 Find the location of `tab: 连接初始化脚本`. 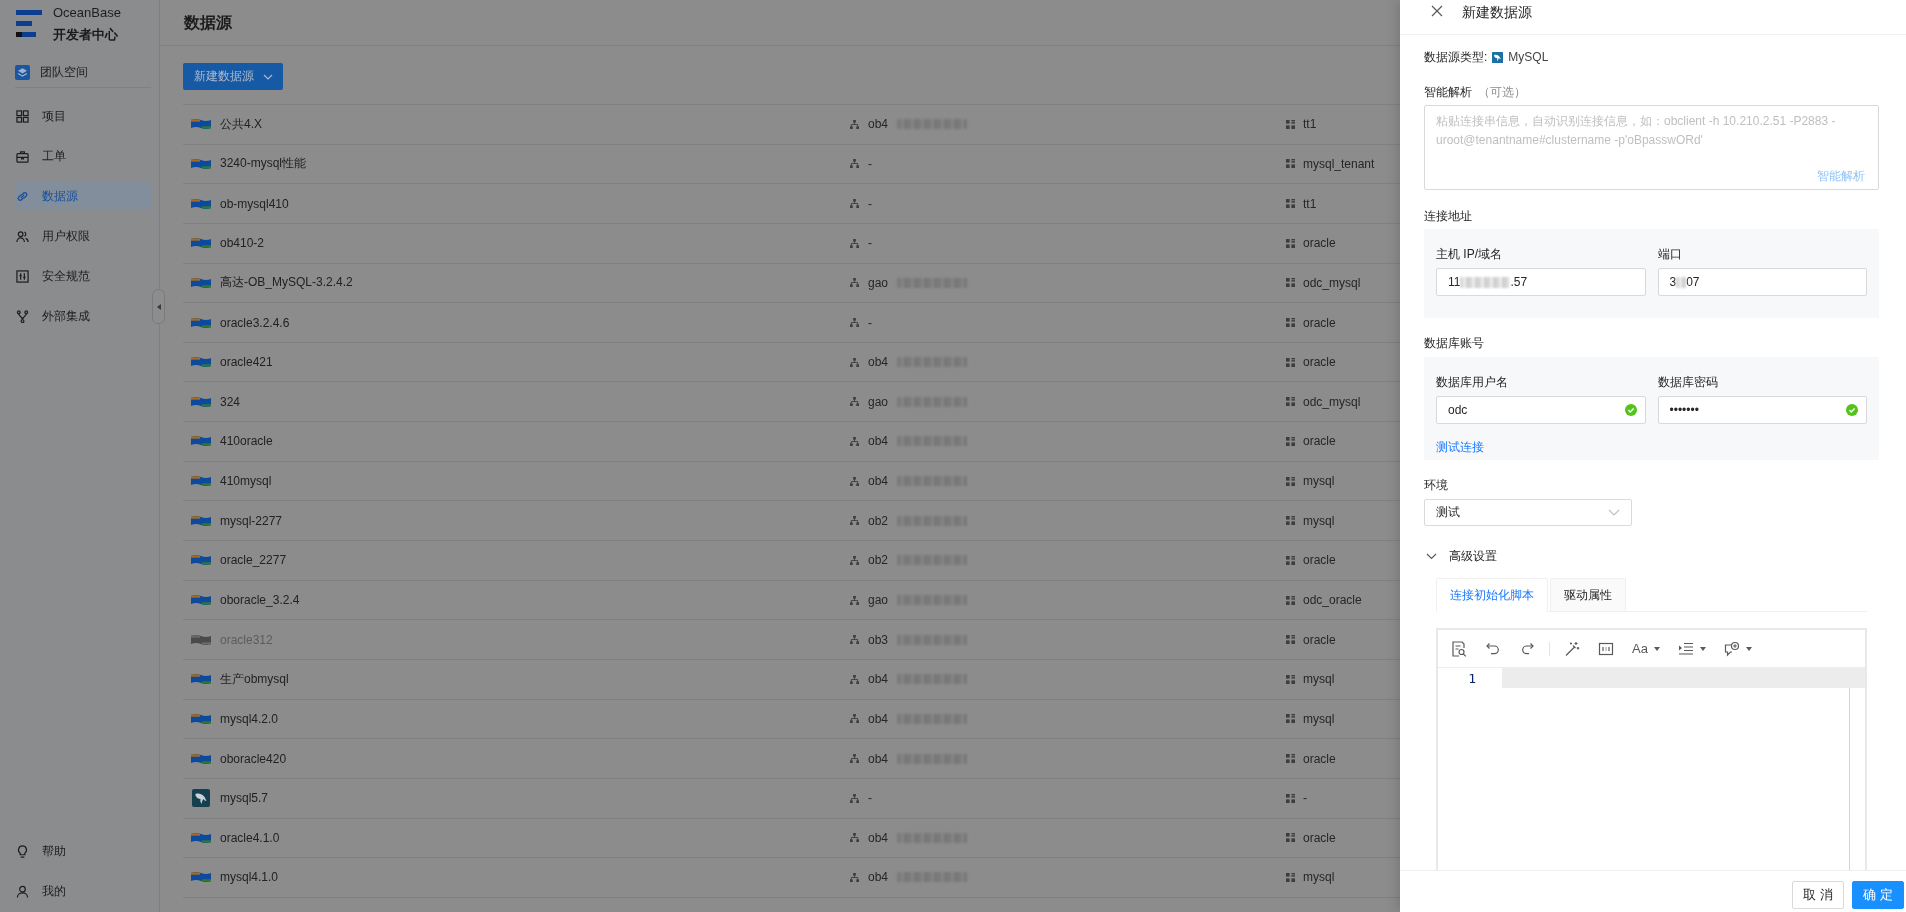

tab: 连接初始化脚本 is located at coordinates (1492, 595).